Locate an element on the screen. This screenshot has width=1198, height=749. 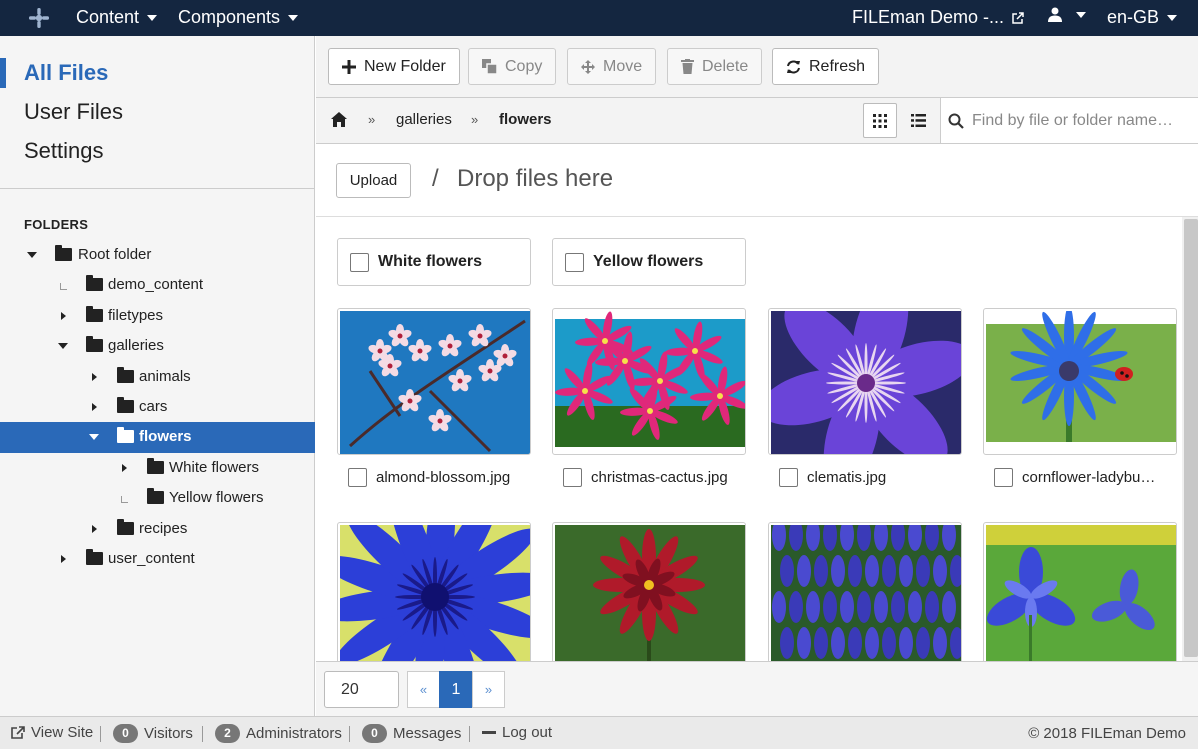
tree-folder-recipes: recipes is located at coordinates (157, 529).